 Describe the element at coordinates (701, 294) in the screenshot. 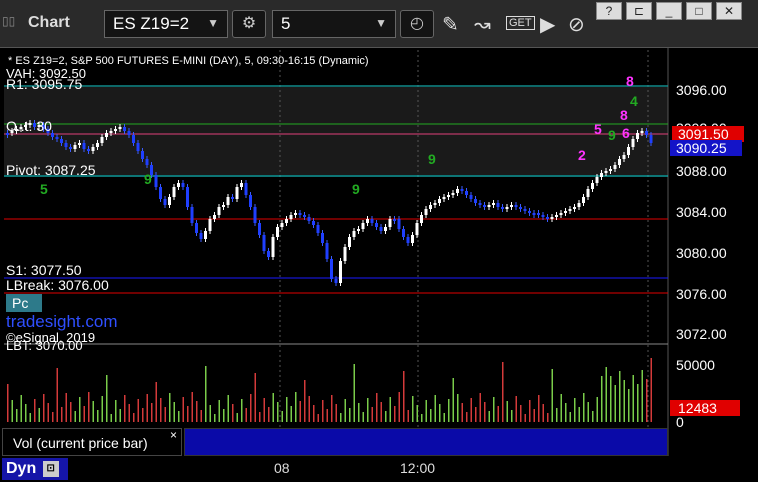

I see `price-tick: 3076.00` at that location.